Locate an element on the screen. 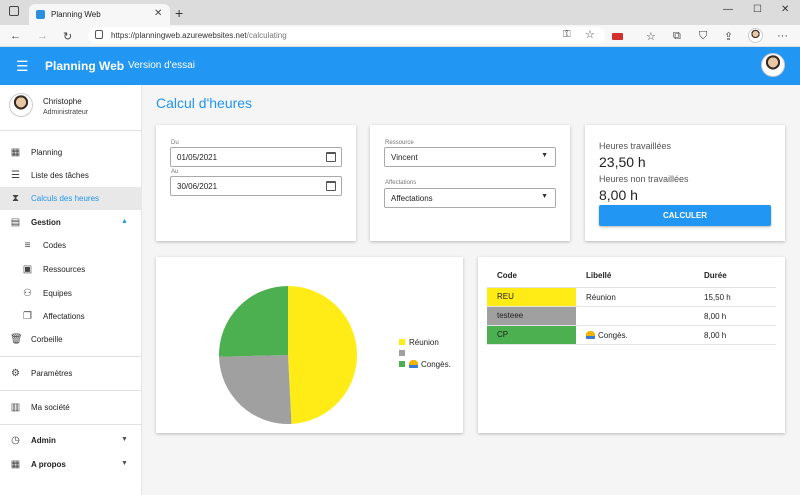 Image resolution: width=800 pixels, height=495 pixels. dropdown-arrow-icon: ▼ is located at coordinates (544, 155).